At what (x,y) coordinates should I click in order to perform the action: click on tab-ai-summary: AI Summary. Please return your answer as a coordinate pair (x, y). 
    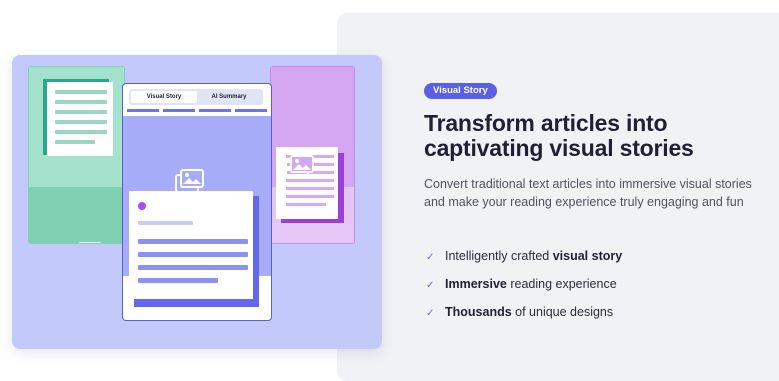
    Looking at the image, I should click on (229, 97).